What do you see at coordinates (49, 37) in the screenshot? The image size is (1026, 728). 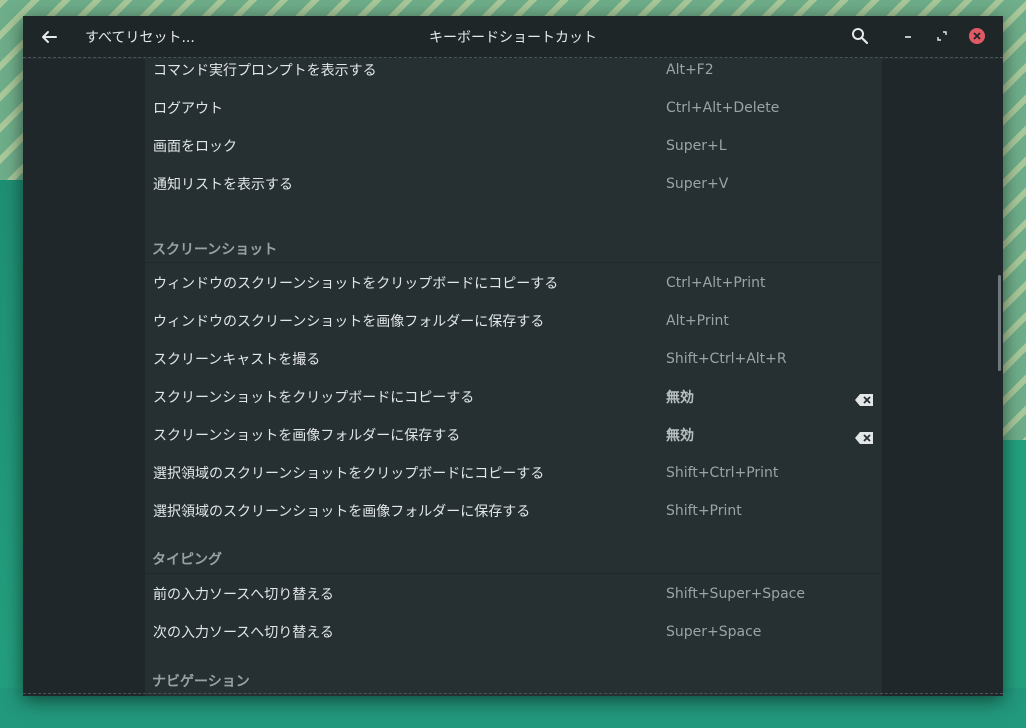 I see `arrow-left-icon` at bounding box center [49, 37].